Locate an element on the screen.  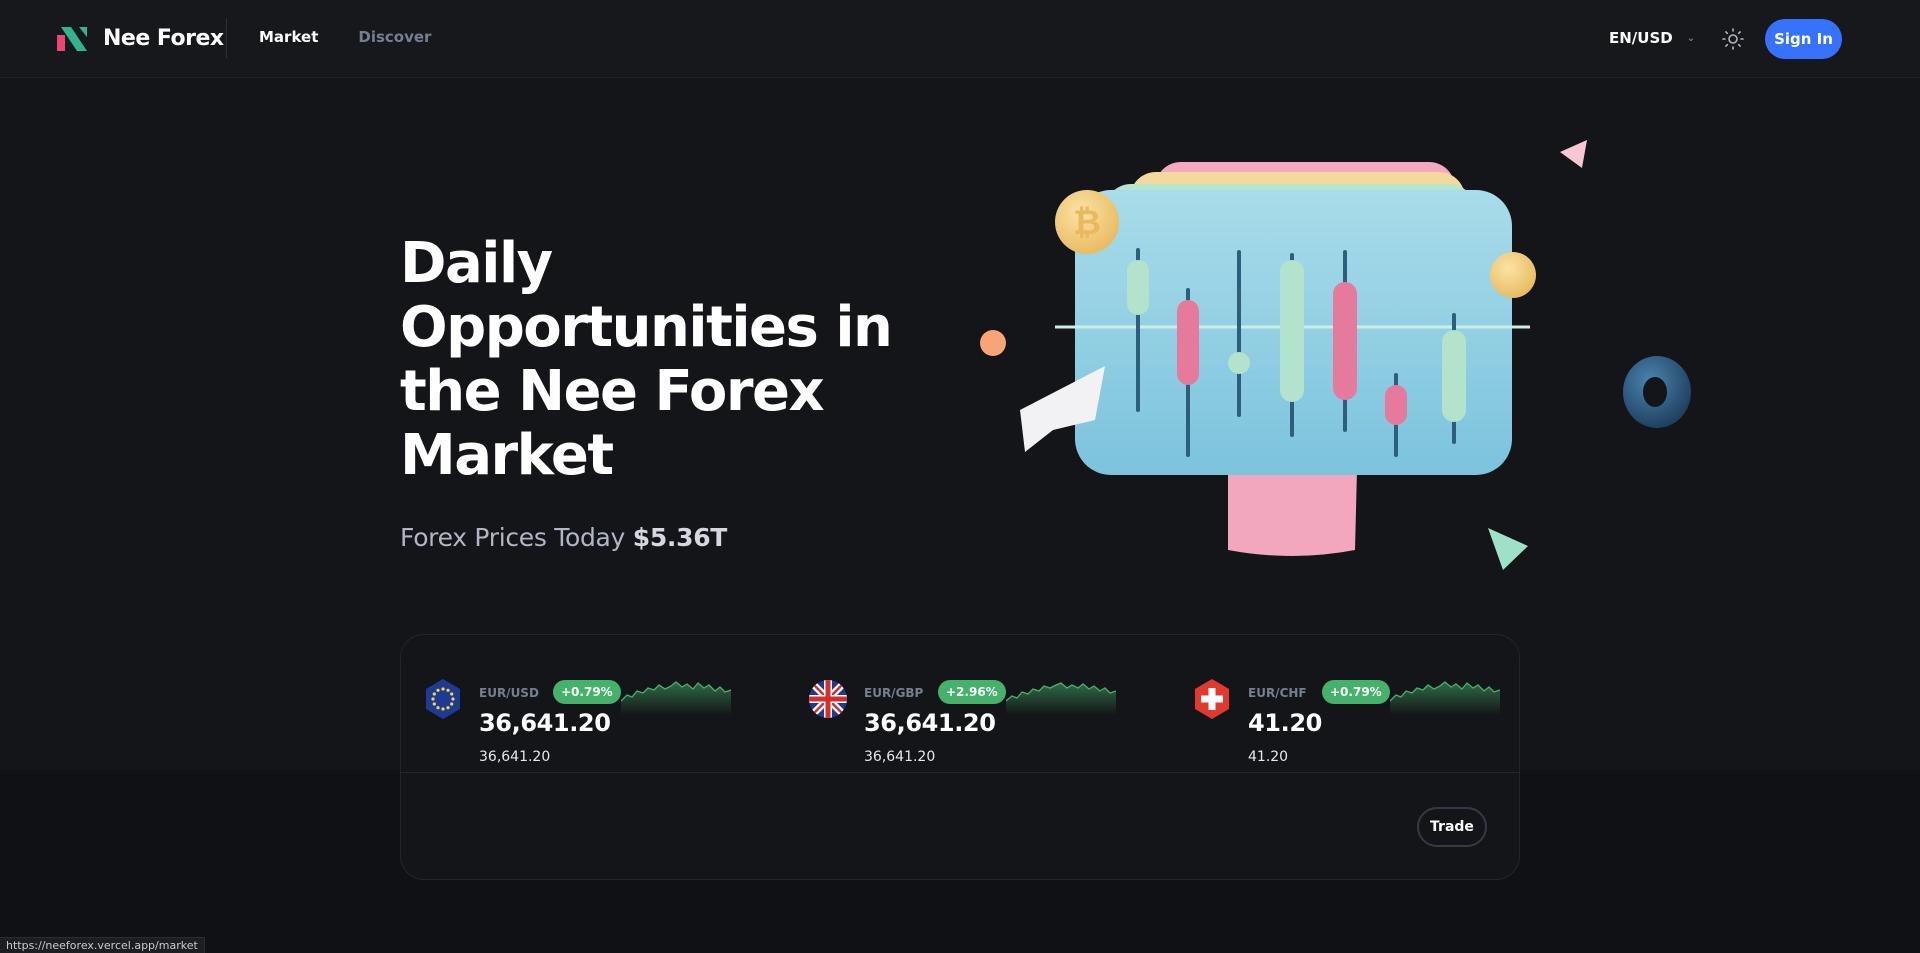
theme-toggle-sun-icon is located at coordinates (1733, 39).